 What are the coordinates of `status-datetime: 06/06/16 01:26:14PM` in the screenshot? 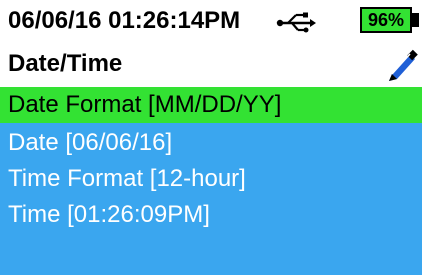 It's located at (124, 20).